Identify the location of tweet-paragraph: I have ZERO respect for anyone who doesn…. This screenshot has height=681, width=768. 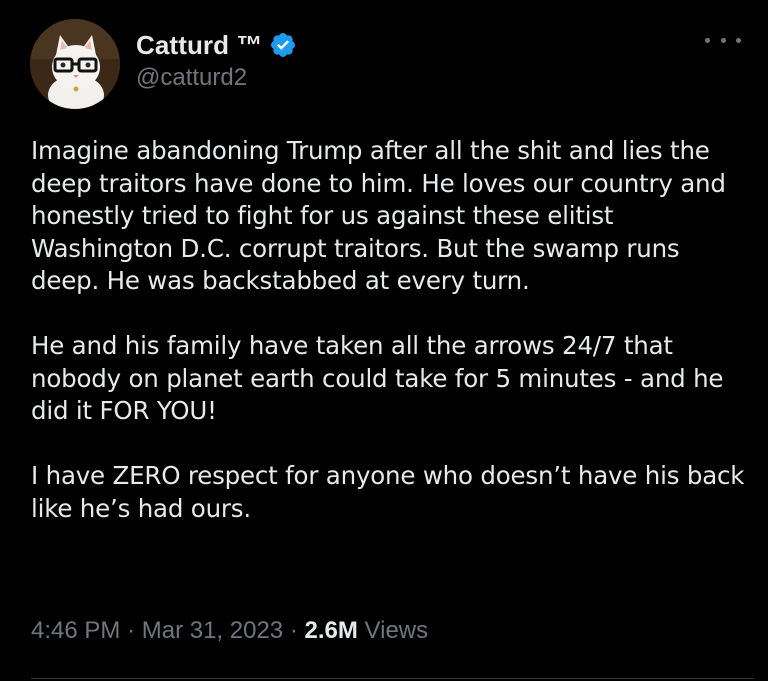
(388, 492).